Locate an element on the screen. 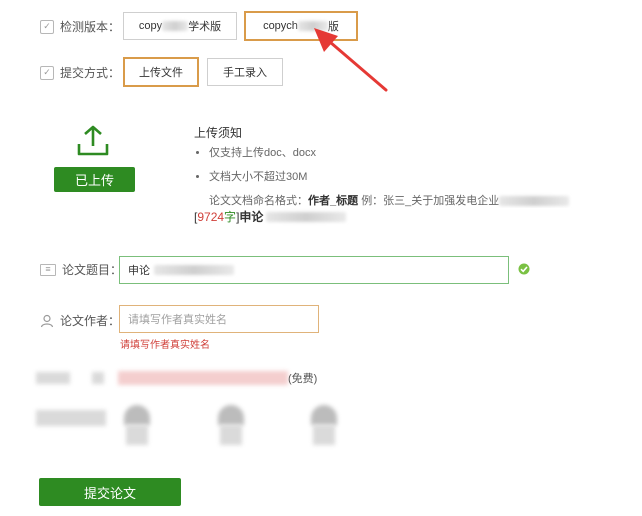 Image resolution: width=642 pixels, height=516 pixels. uploaded-file-info: [9724 字] 申论 is located at coordinates (270, 216).